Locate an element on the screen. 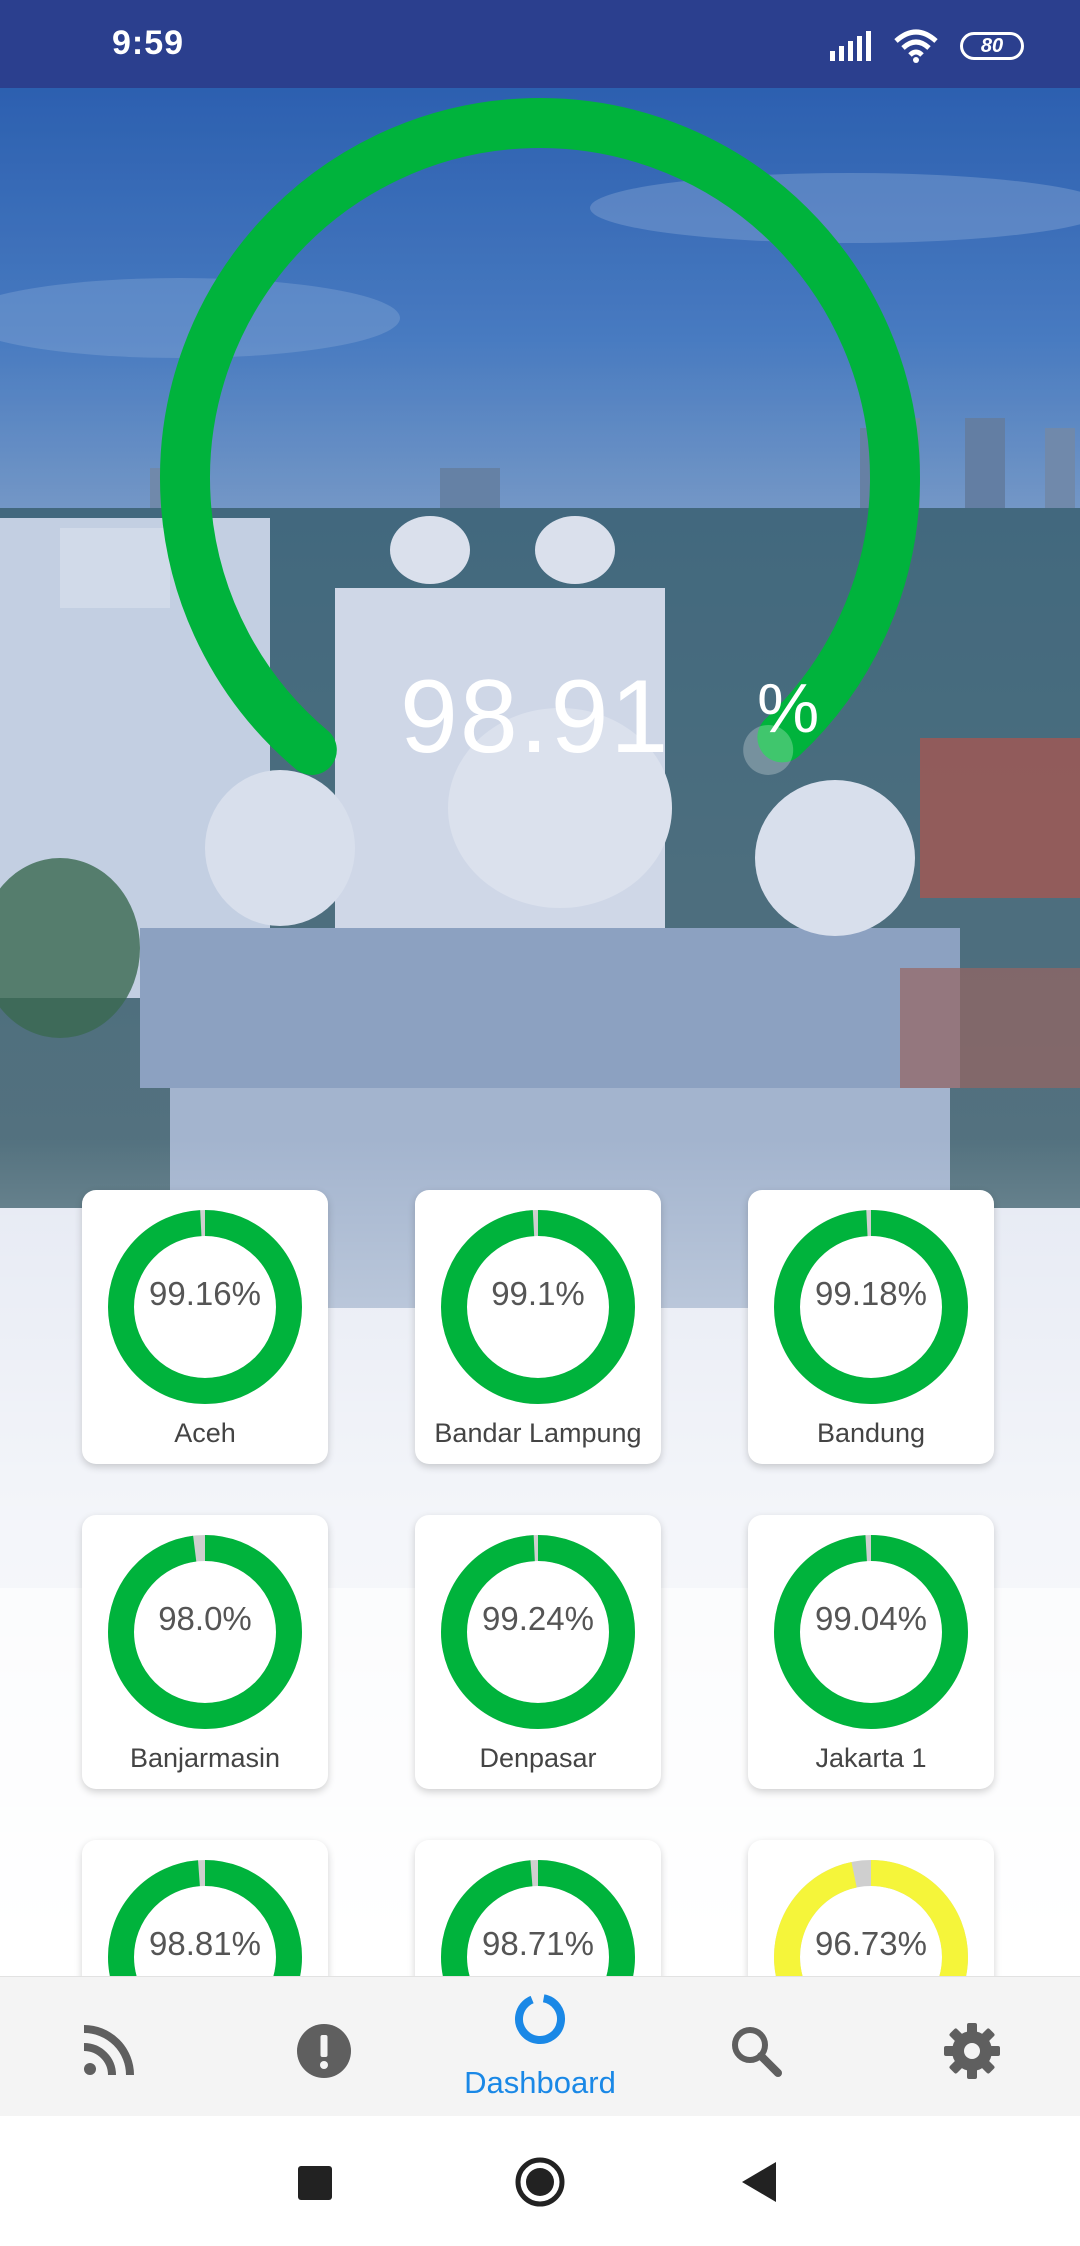 Image resolution: width=1080 pixels, height=2246 pixels. region-value: 99.04% is located at coordinates (871, 1618).